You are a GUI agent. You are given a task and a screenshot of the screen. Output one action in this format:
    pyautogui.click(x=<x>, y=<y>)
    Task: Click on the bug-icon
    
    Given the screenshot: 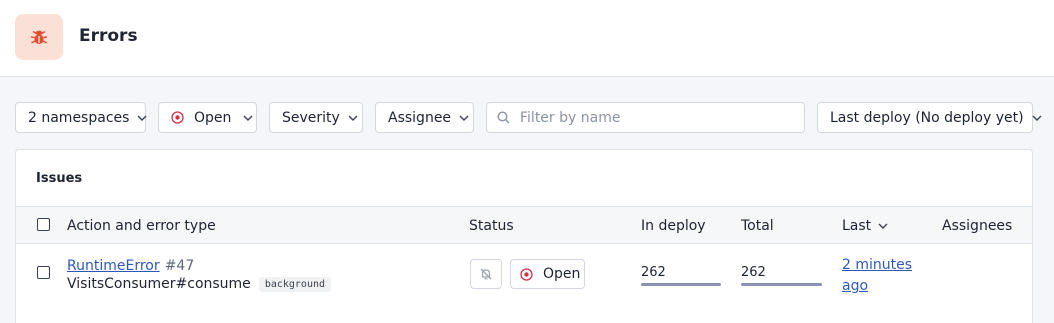 What is the action you would take?
    pyautogui.click(x=39, y=37)
    